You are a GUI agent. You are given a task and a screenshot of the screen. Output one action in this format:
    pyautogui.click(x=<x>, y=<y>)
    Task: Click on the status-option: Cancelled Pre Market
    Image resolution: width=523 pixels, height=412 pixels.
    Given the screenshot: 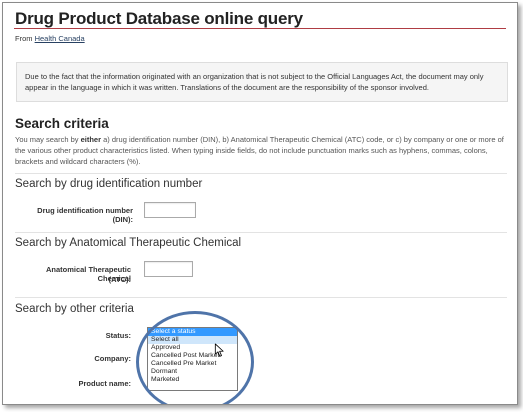 What is the action you would take?
    pyautogui.click(x=192, y=364)
    